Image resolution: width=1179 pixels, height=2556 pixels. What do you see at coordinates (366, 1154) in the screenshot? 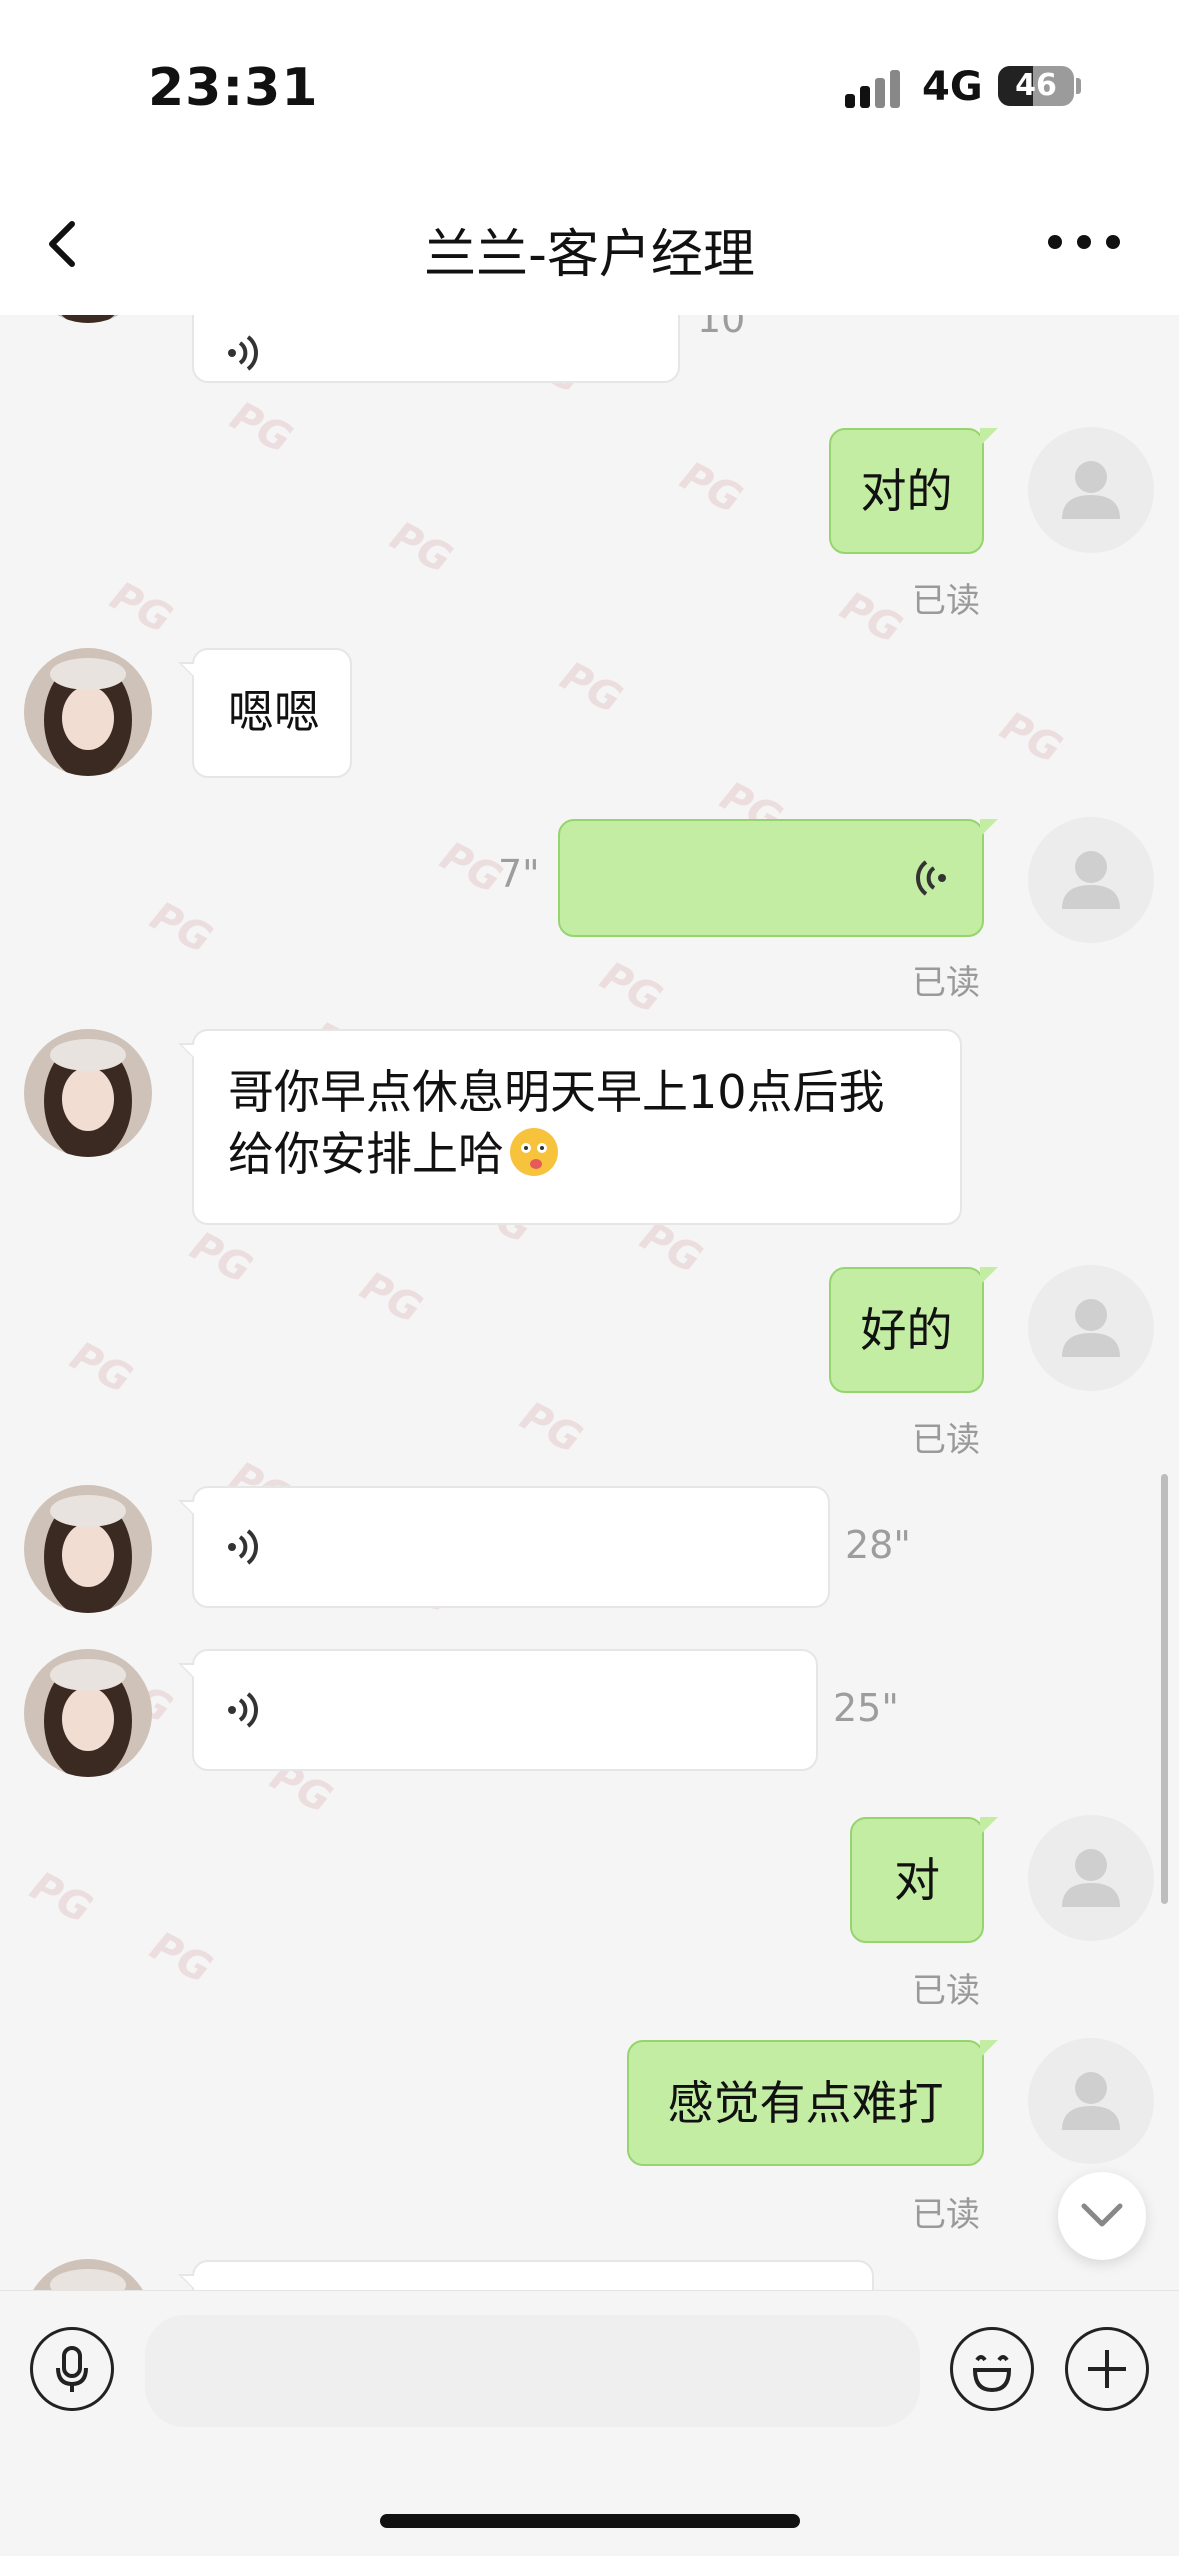
I see `message-text-line-2: 给你安排上哈` at bounding box center [366, 1154].